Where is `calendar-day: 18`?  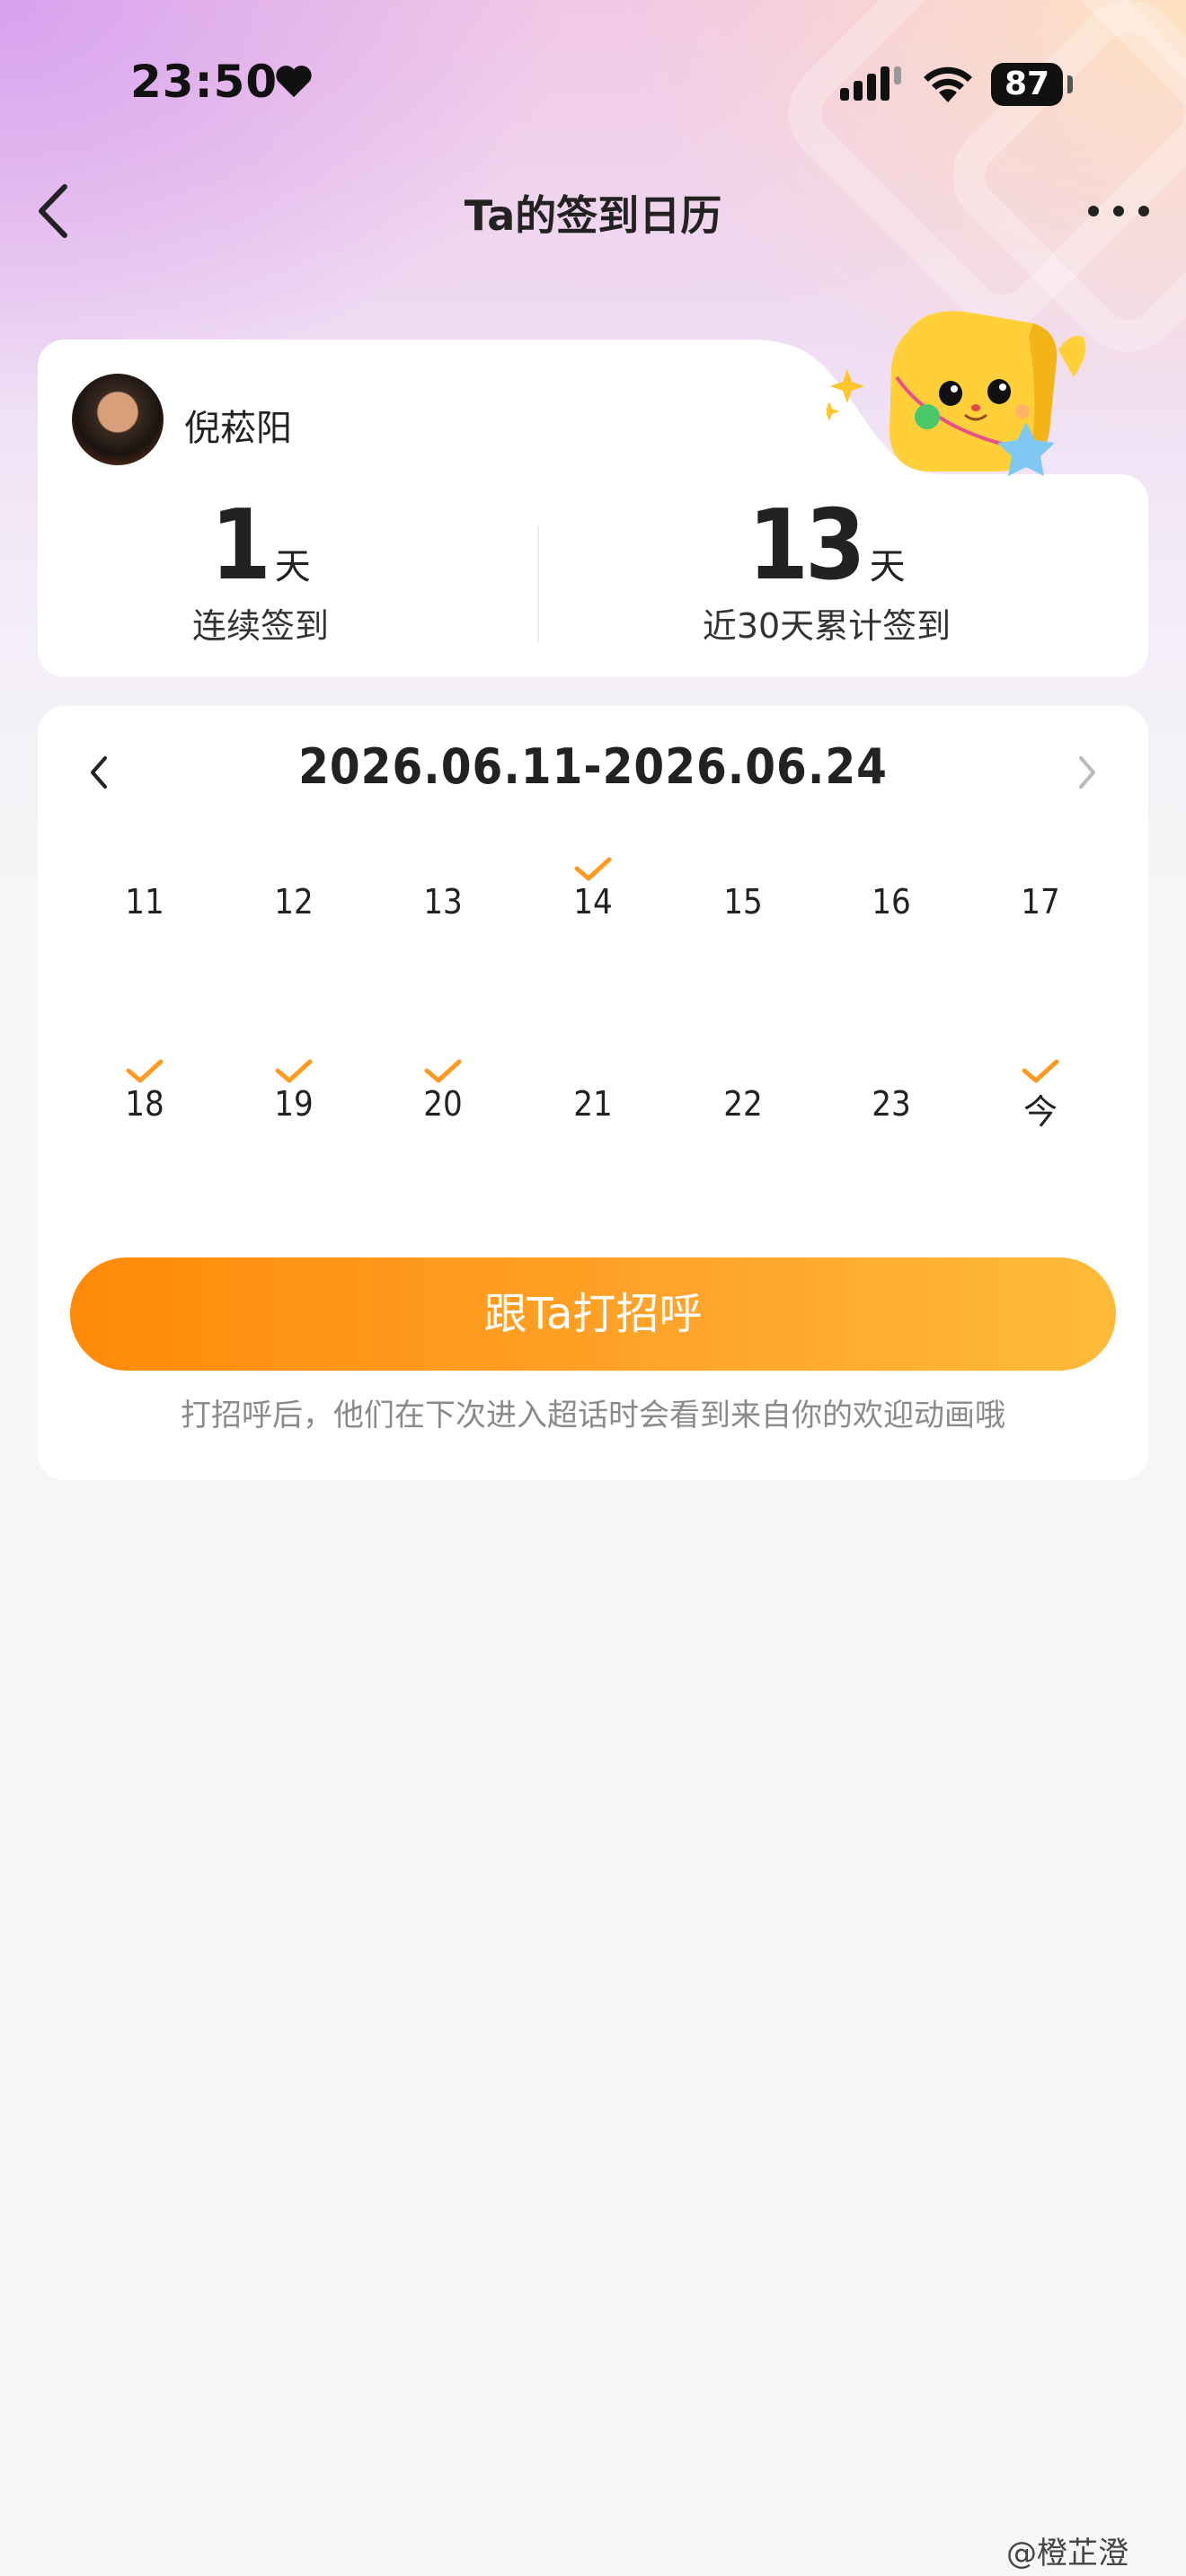
calendar-day: 18 is located at coordinates (145, 1090).